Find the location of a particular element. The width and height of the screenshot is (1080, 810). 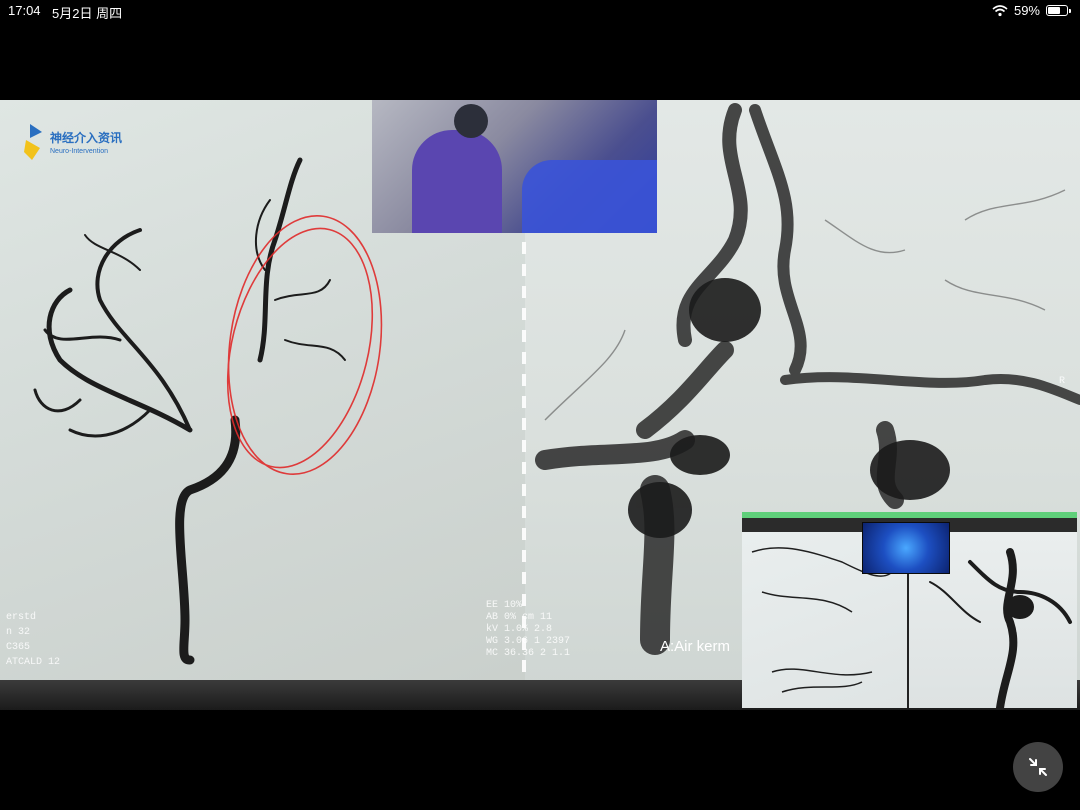

logo: 神经介入资讯 Neuro-Intervention is located at coordinates (71, 142).